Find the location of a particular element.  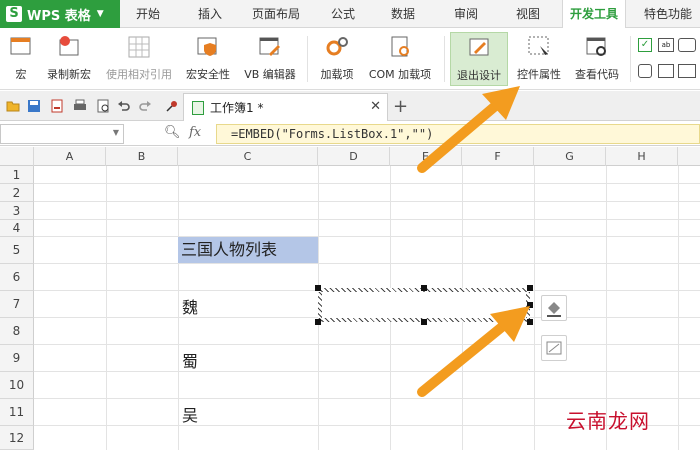

undo-icon is located at coordinates (124, 106).